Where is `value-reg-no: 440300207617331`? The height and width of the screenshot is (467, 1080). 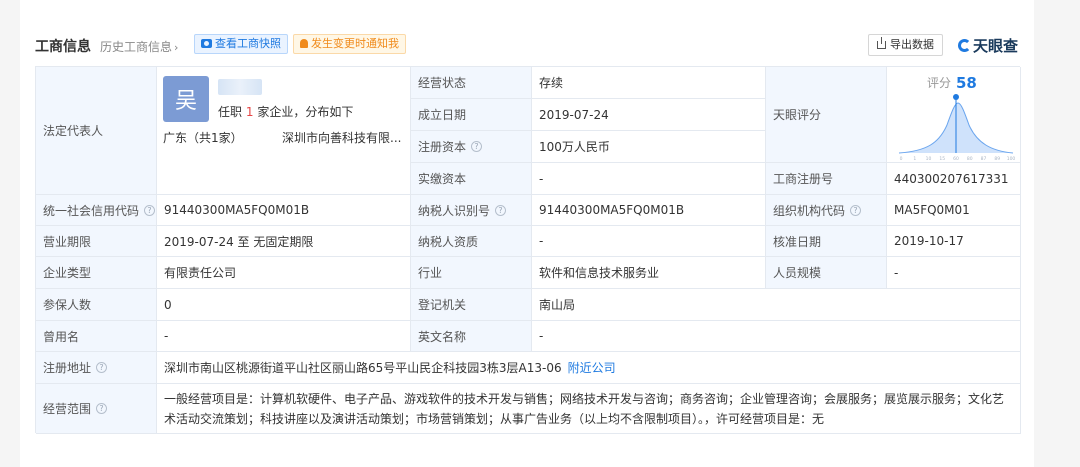 value-reg-no: 440300207617331 is located at coordinates (954, 179).